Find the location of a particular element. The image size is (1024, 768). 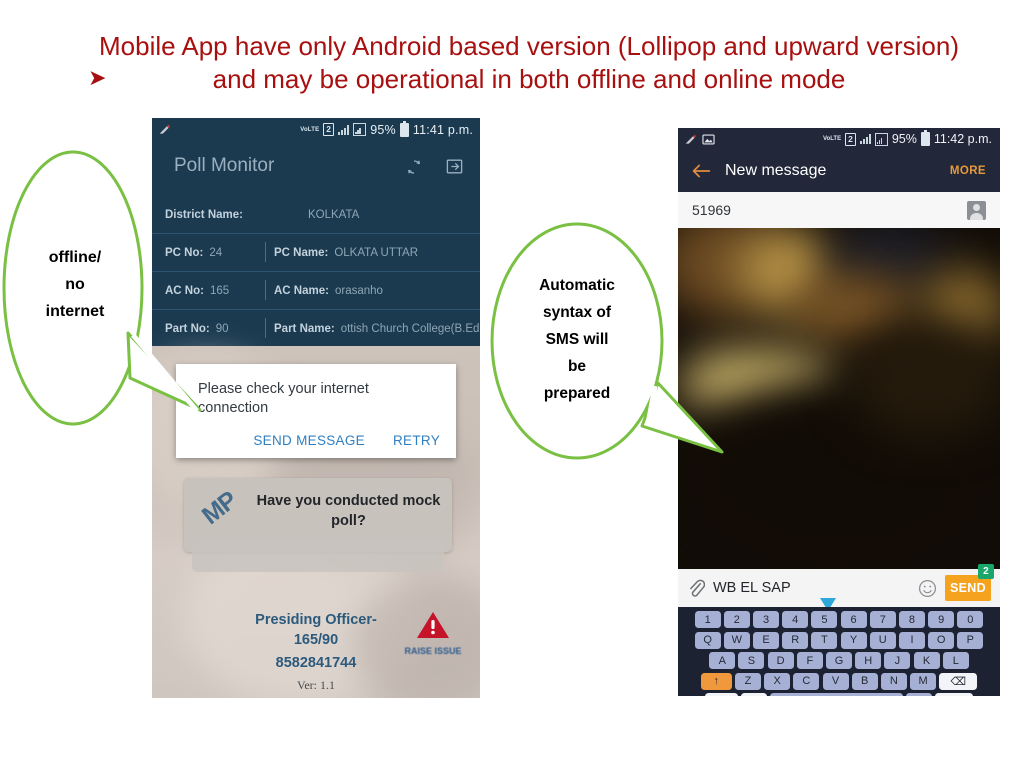

key-s: S is located at coordinates (751, 660).